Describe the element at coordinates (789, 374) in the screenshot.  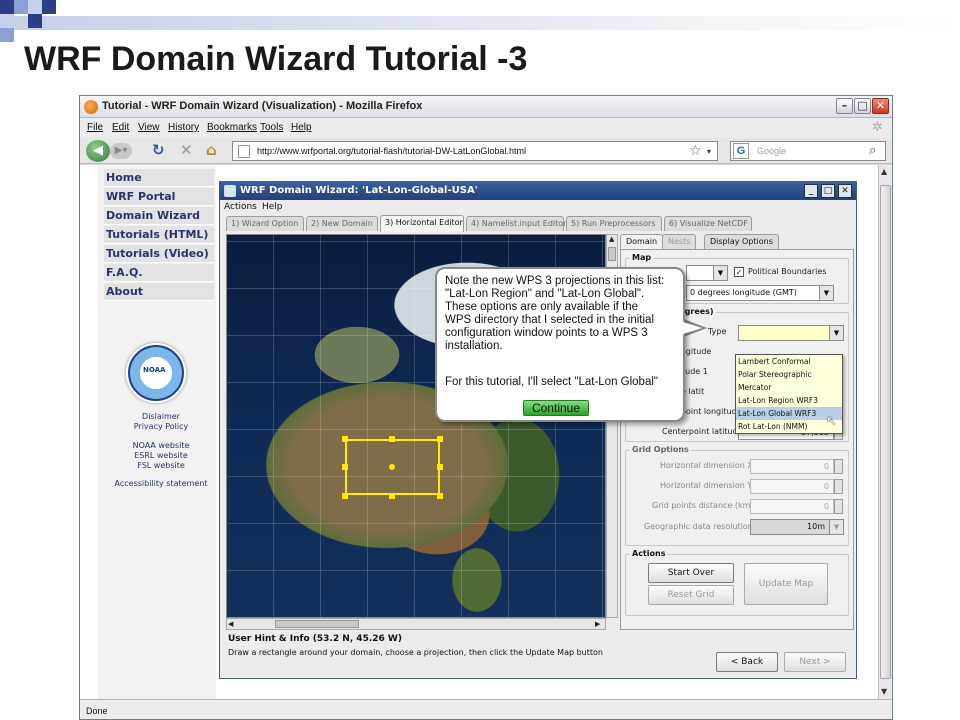
I see `dropdown-option: Polar Stereographic` at that location.